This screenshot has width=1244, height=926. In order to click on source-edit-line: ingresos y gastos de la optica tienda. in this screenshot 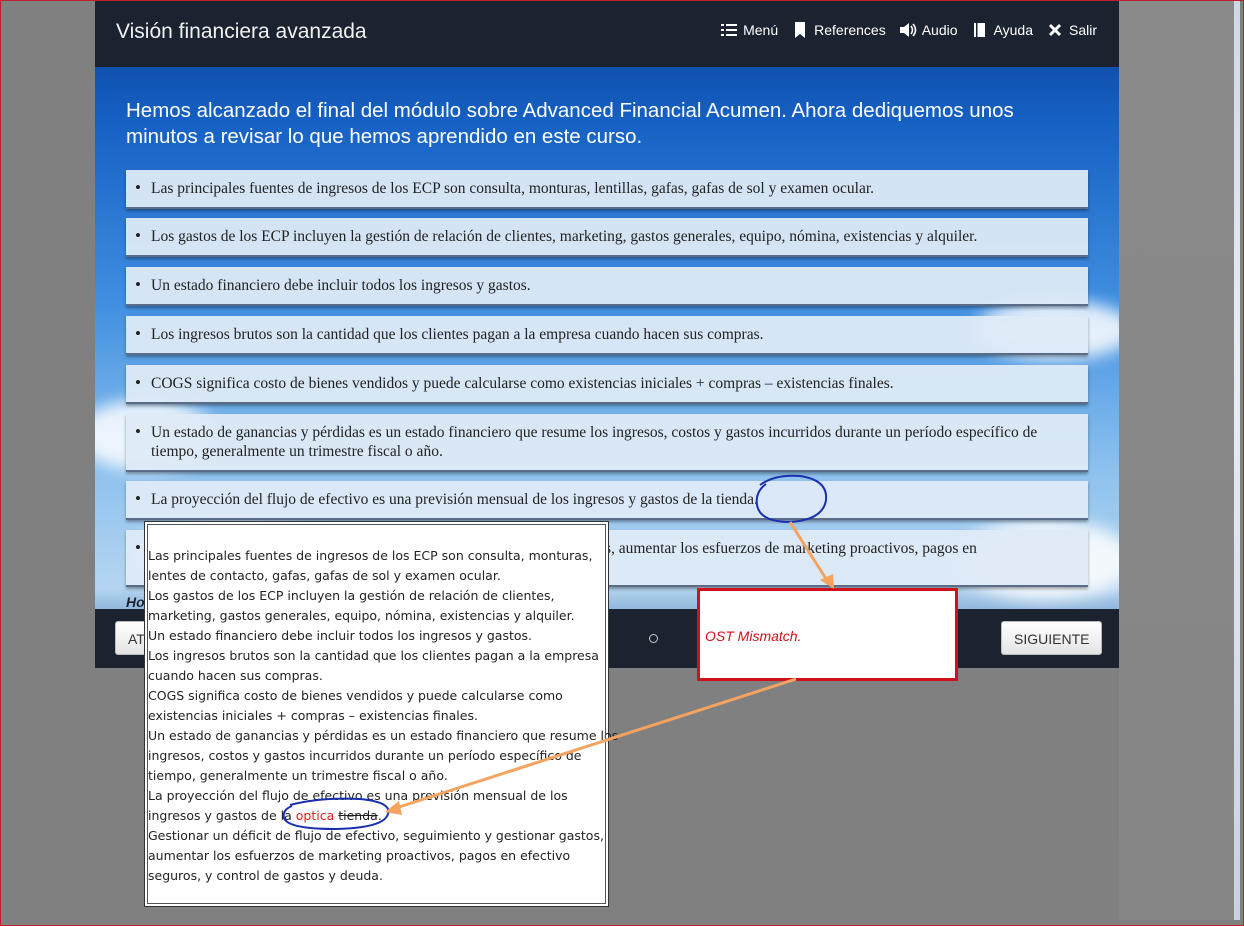, I will do `click(377, 816)`.